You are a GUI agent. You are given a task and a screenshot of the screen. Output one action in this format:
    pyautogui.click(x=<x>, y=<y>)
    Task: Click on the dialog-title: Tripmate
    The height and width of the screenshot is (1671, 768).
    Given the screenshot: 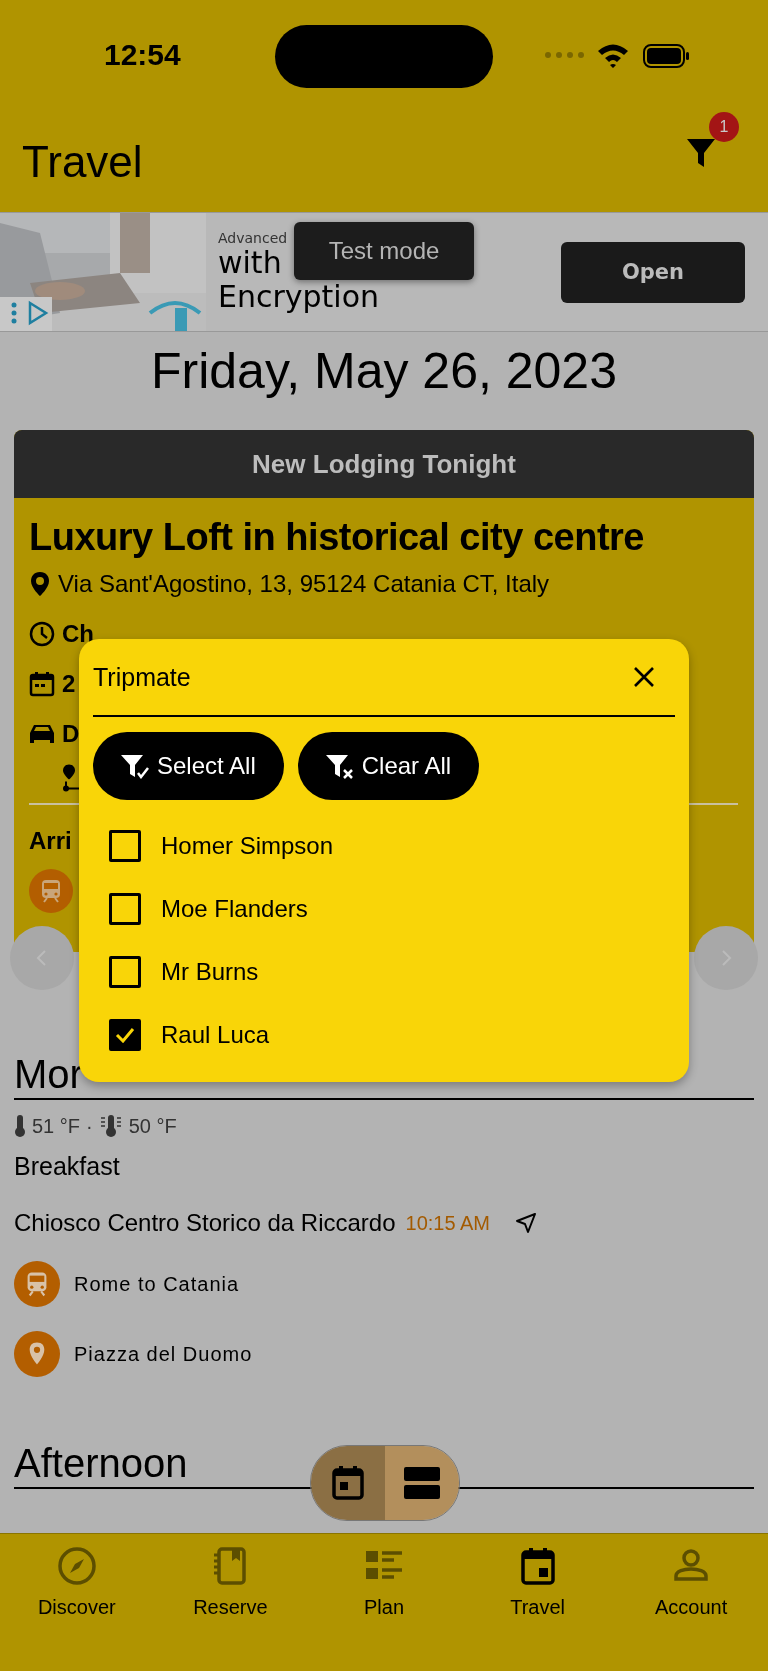 What is the action you would take?
    pyautogui.click(x=142, y=677)
    